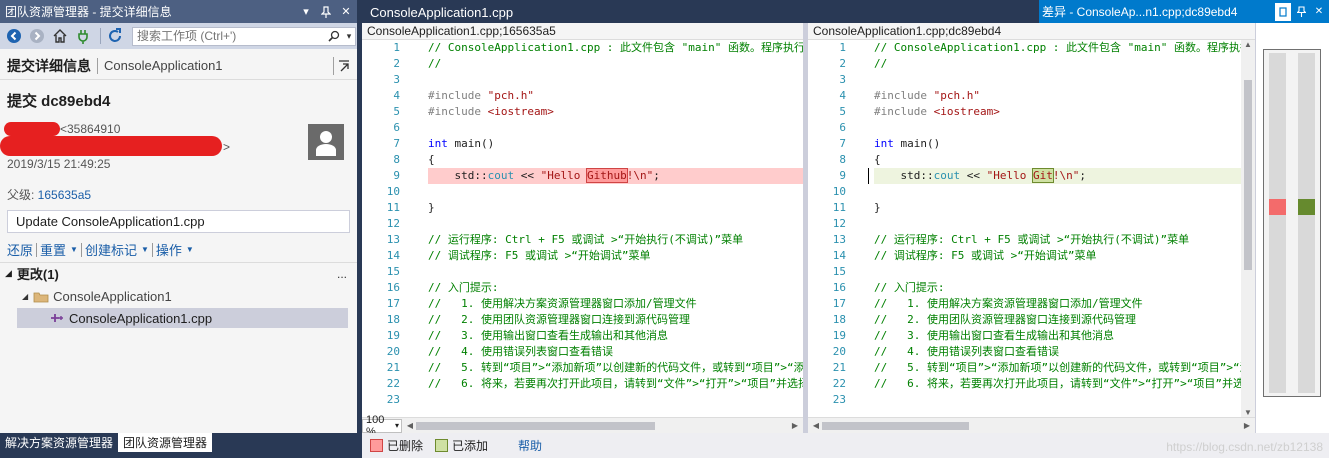 This screenshot has width=1329, height=458. Describe the element at coordinates (1319, 12) in the screenshot. I see `close-tab-icon: ✕` at that location.